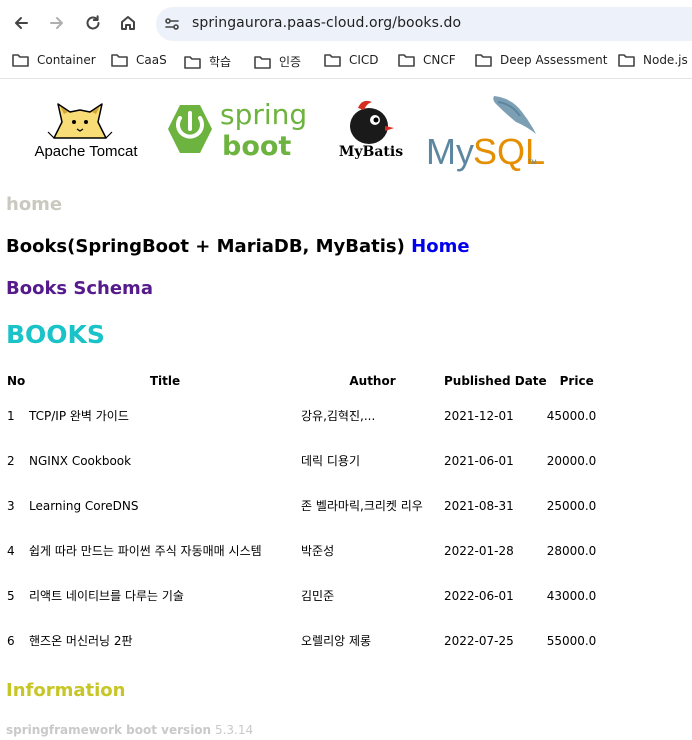 The width and height of the screenshot is (692, 740). I want to click on bookmark-folder: 학습, so click(207, 61).